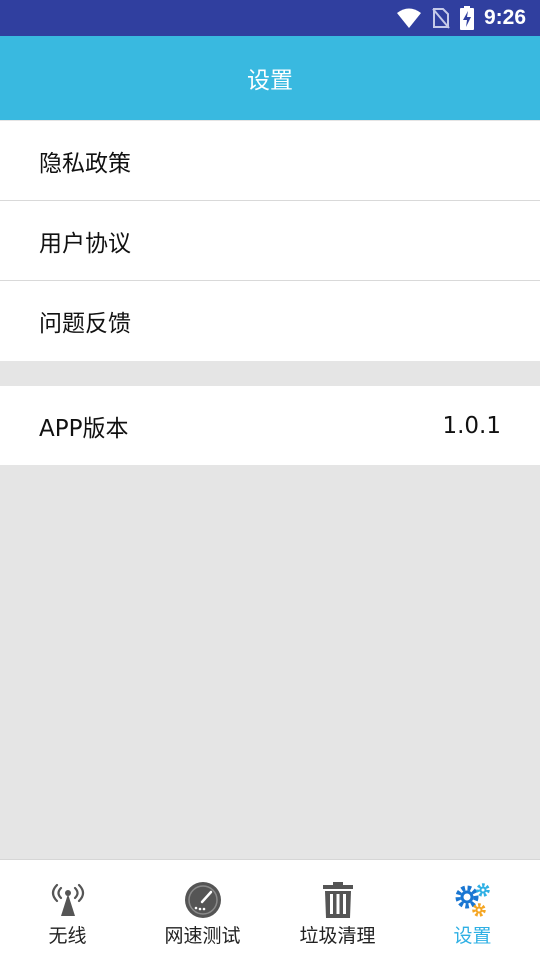  Describe the element at coordinates (84, 428) in the screenshot. I see `version-label: APP版本` at that location.